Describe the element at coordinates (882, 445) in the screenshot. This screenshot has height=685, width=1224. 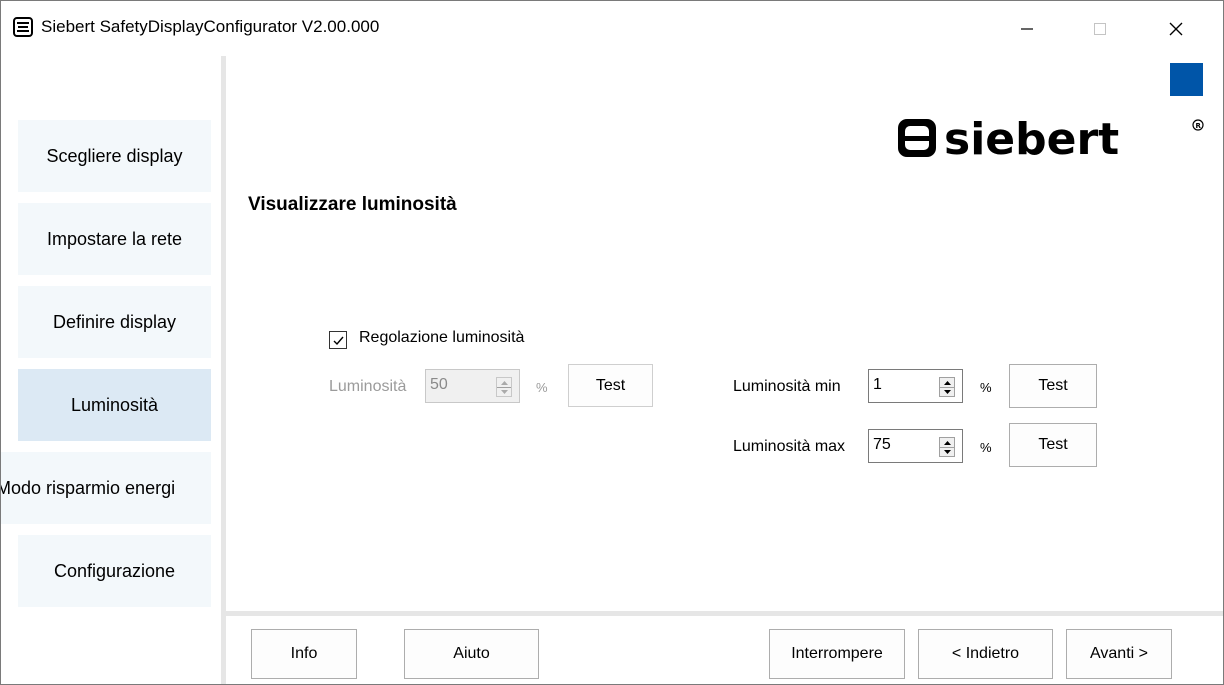
I see `brightness-max-value: 75` at that location.